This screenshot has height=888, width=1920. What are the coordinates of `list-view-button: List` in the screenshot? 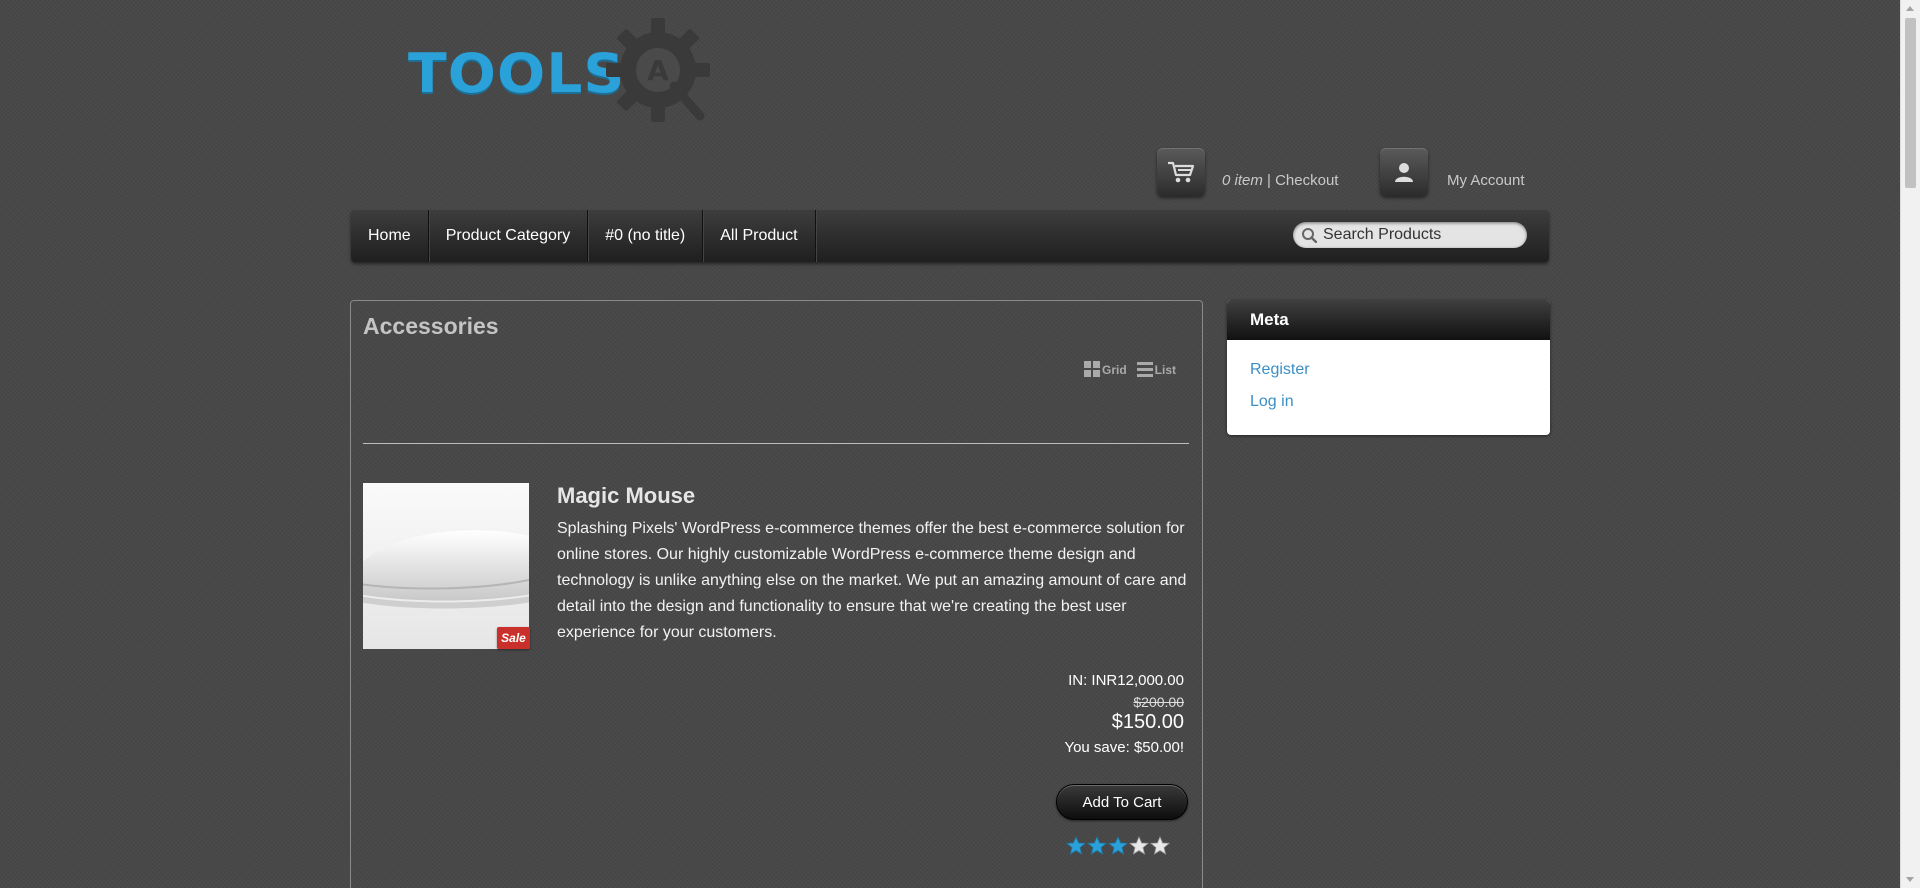 It's located at (1156, 369).